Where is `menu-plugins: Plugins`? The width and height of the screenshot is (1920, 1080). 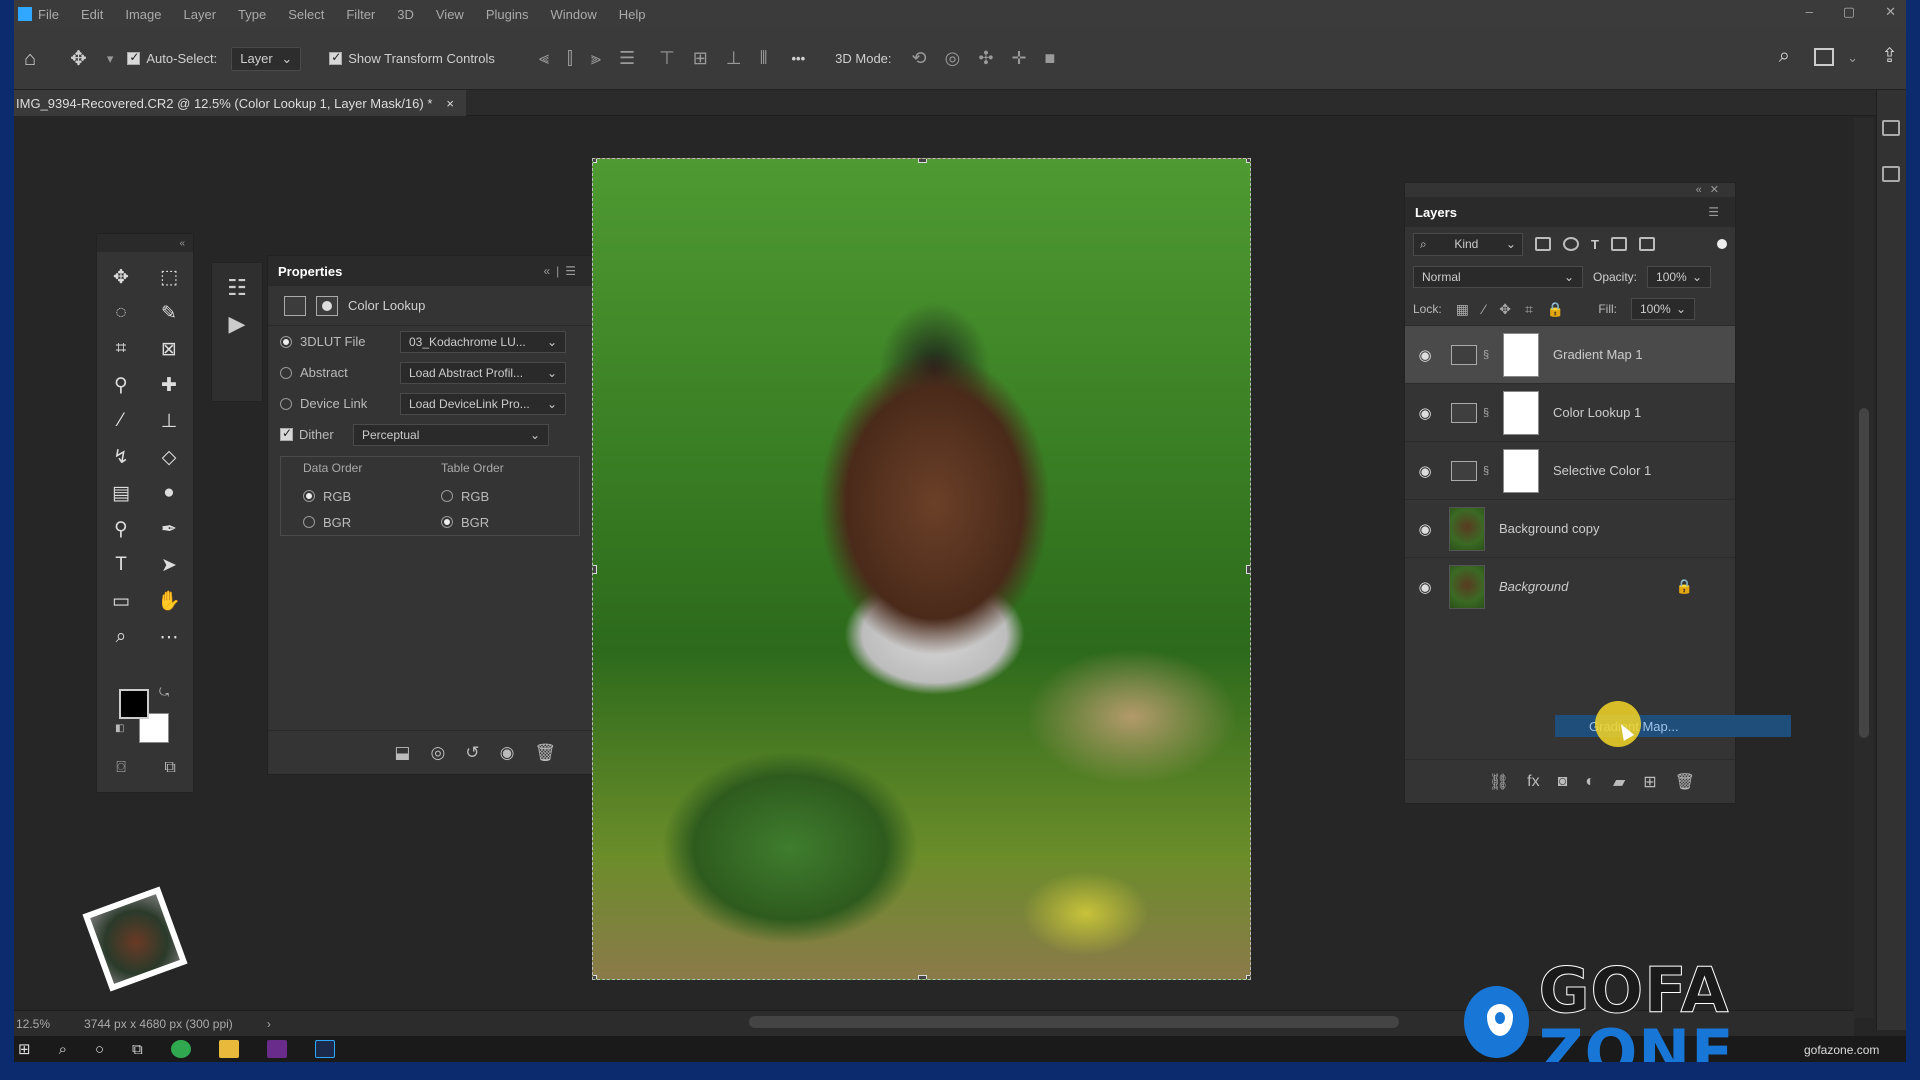 menu-plugins: Plugins is located at coordinates (507, 14).